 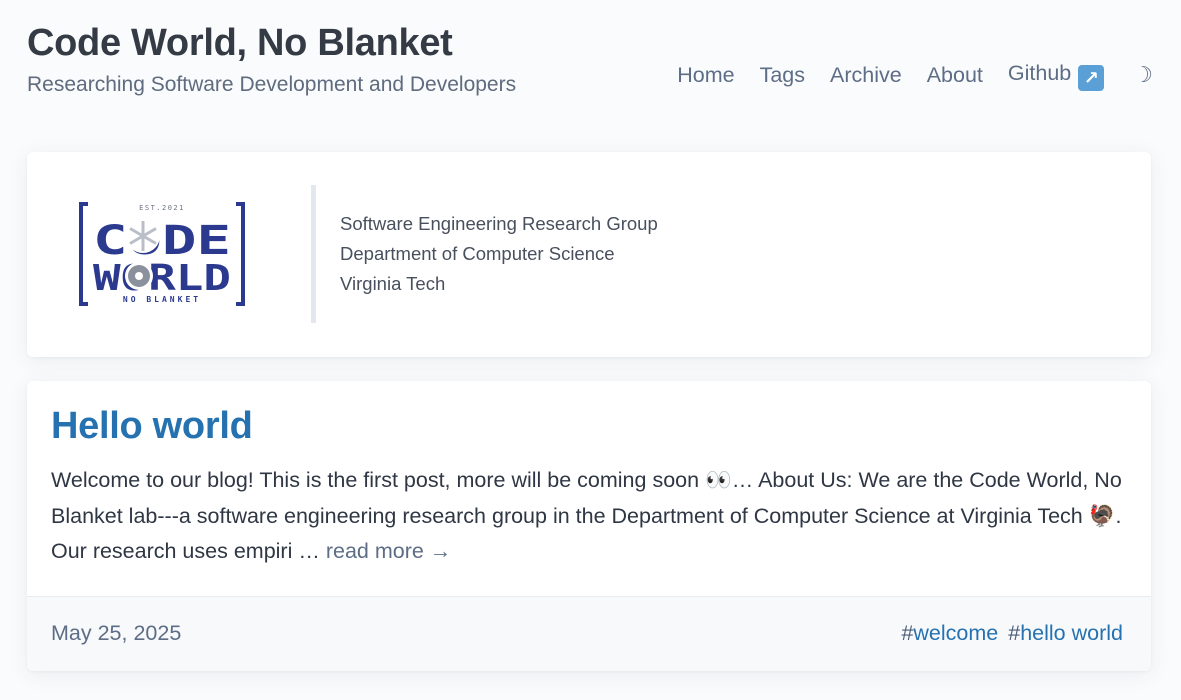 I want to click on affiliation-university: Virginia Tech, so click(x=393, y=283).